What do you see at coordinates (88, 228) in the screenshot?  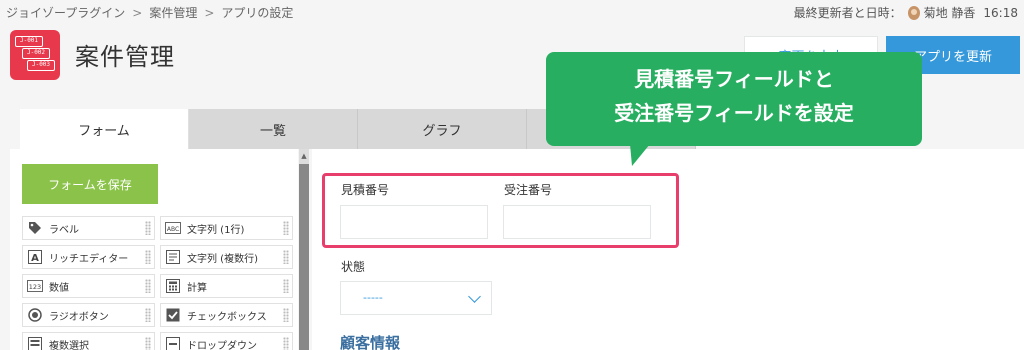 I see `palette-item-label: ラベル` at bounding box center [88, 228].